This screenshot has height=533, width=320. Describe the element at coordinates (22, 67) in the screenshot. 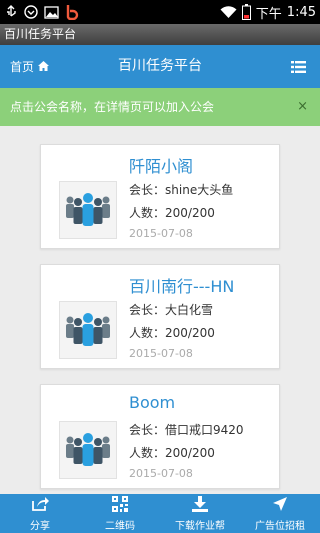

I see `home-label: 首页` at that location.